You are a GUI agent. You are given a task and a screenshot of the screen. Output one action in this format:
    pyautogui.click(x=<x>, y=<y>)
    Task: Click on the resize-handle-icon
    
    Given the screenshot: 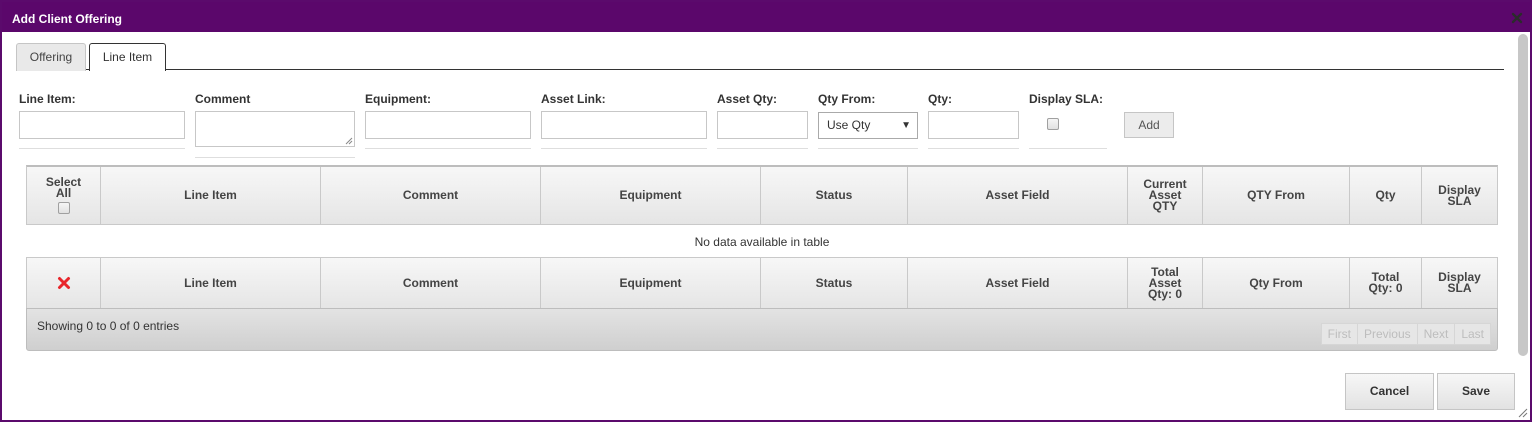 What is the action you would take?
    pyautogui.click(x=1522, y=412)
    